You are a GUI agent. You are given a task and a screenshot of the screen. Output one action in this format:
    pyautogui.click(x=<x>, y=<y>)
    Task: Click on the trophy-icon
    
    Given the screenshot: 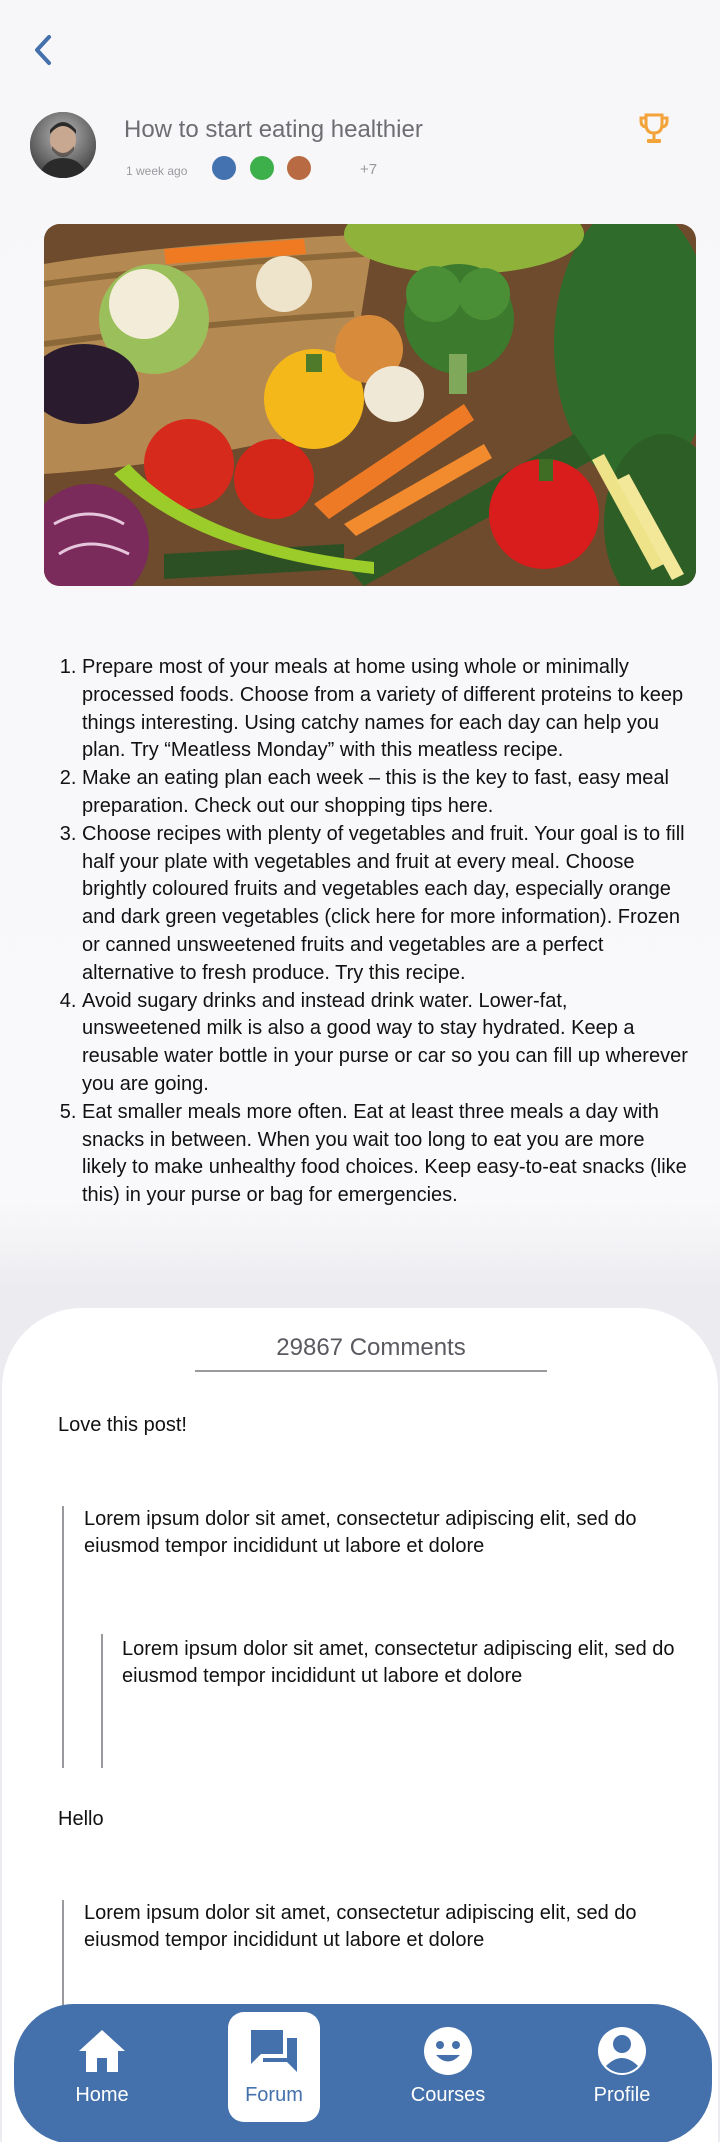 What is the action you would take?
    pyautogui.click(x=654, y=128)
    